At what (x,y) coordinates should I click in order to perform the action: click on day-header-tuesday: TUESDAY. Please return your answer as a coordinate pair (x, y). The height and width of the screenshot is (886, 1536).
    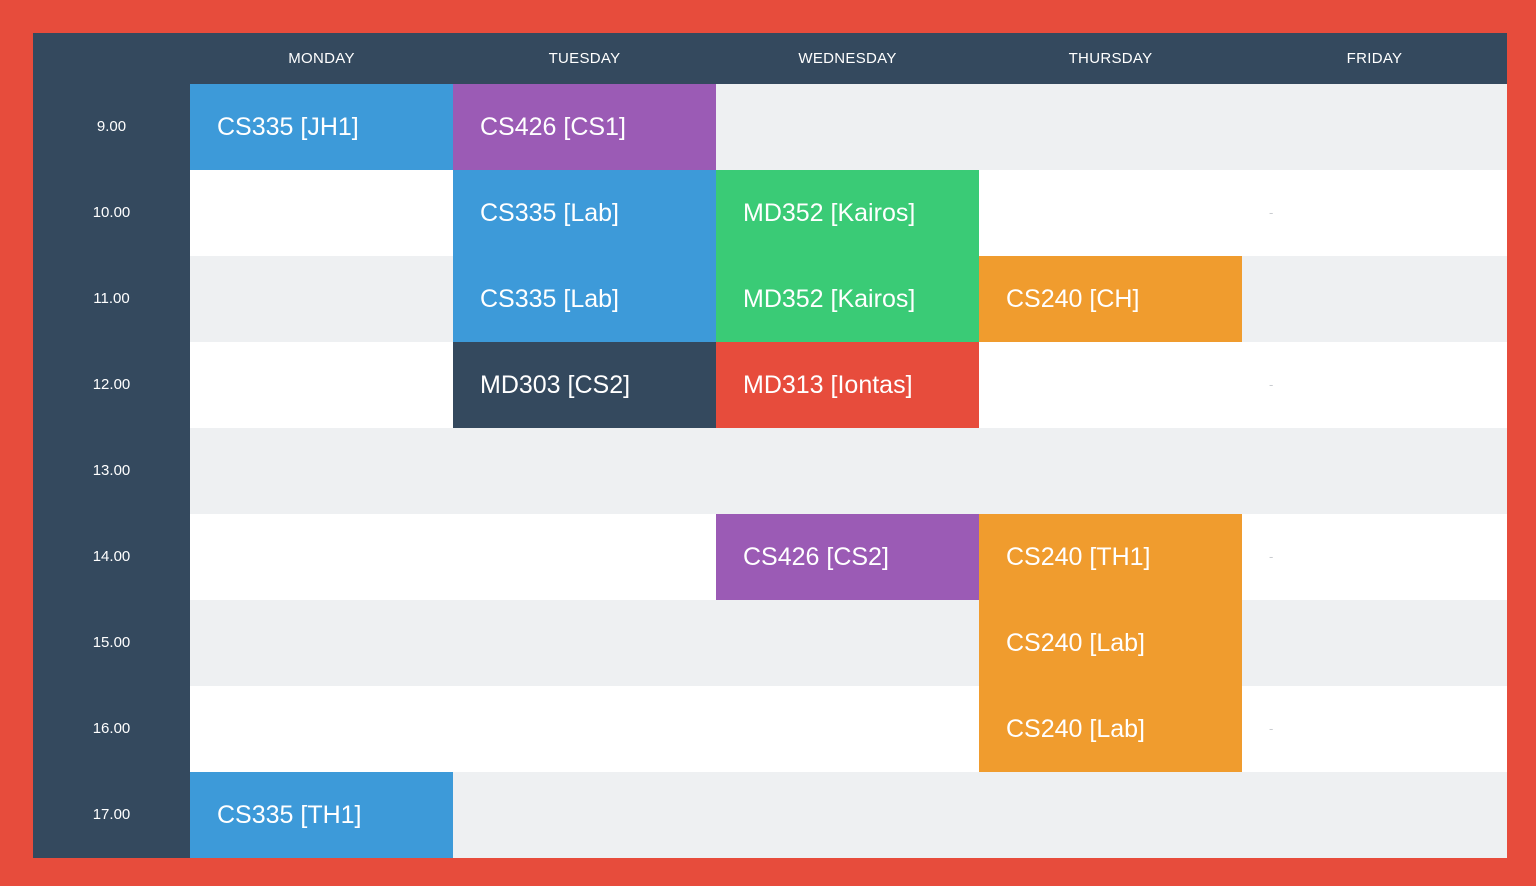
    Looking at the image, I should click on (584, 58).